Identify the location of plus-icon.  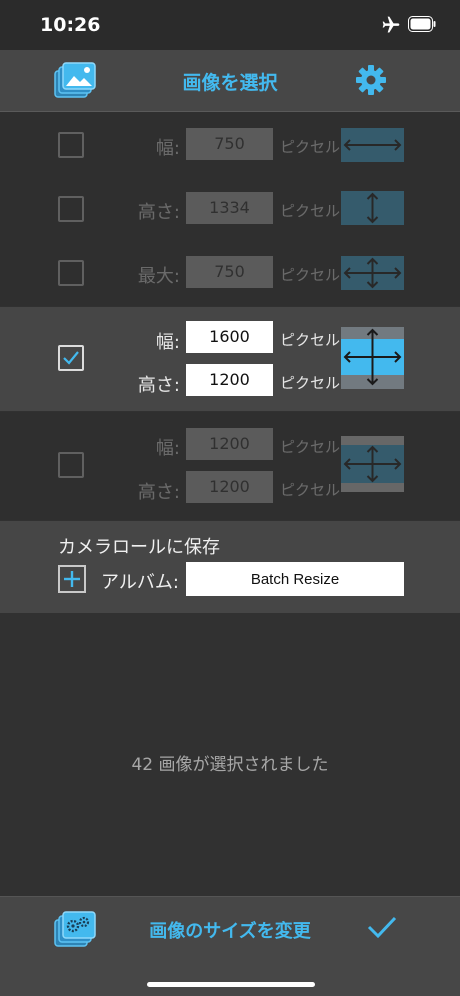
(72, 579).